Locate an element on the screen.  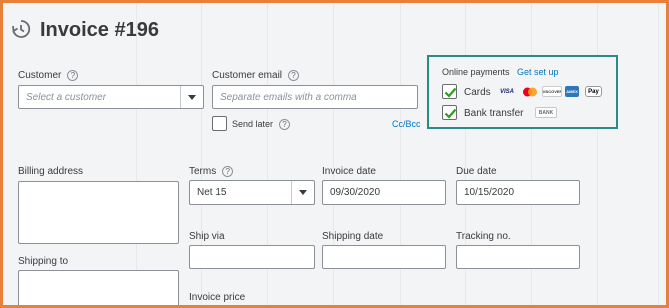
customer-select: Select a customer is located at coordinates (111, 97).